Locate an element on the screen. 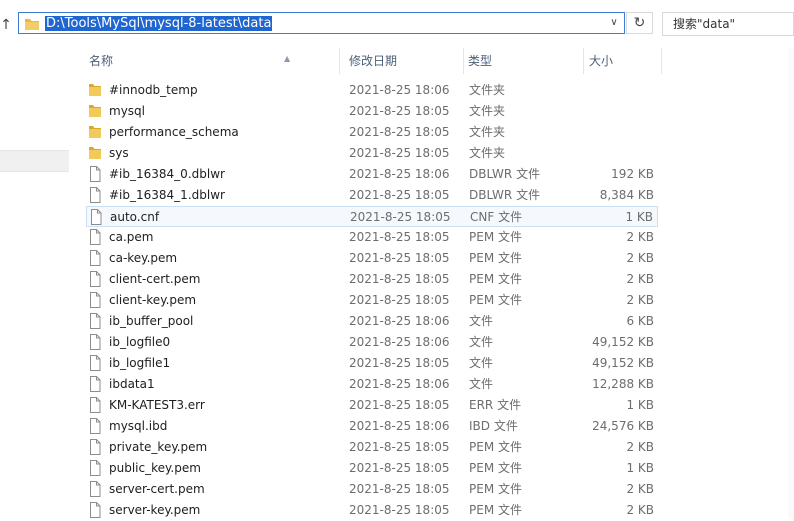 The width and height of the screenshot is (794, 521). file-row: #innodb_temp 2021-8-25 18:06 文件夹 is located at coordinates (372, 90).